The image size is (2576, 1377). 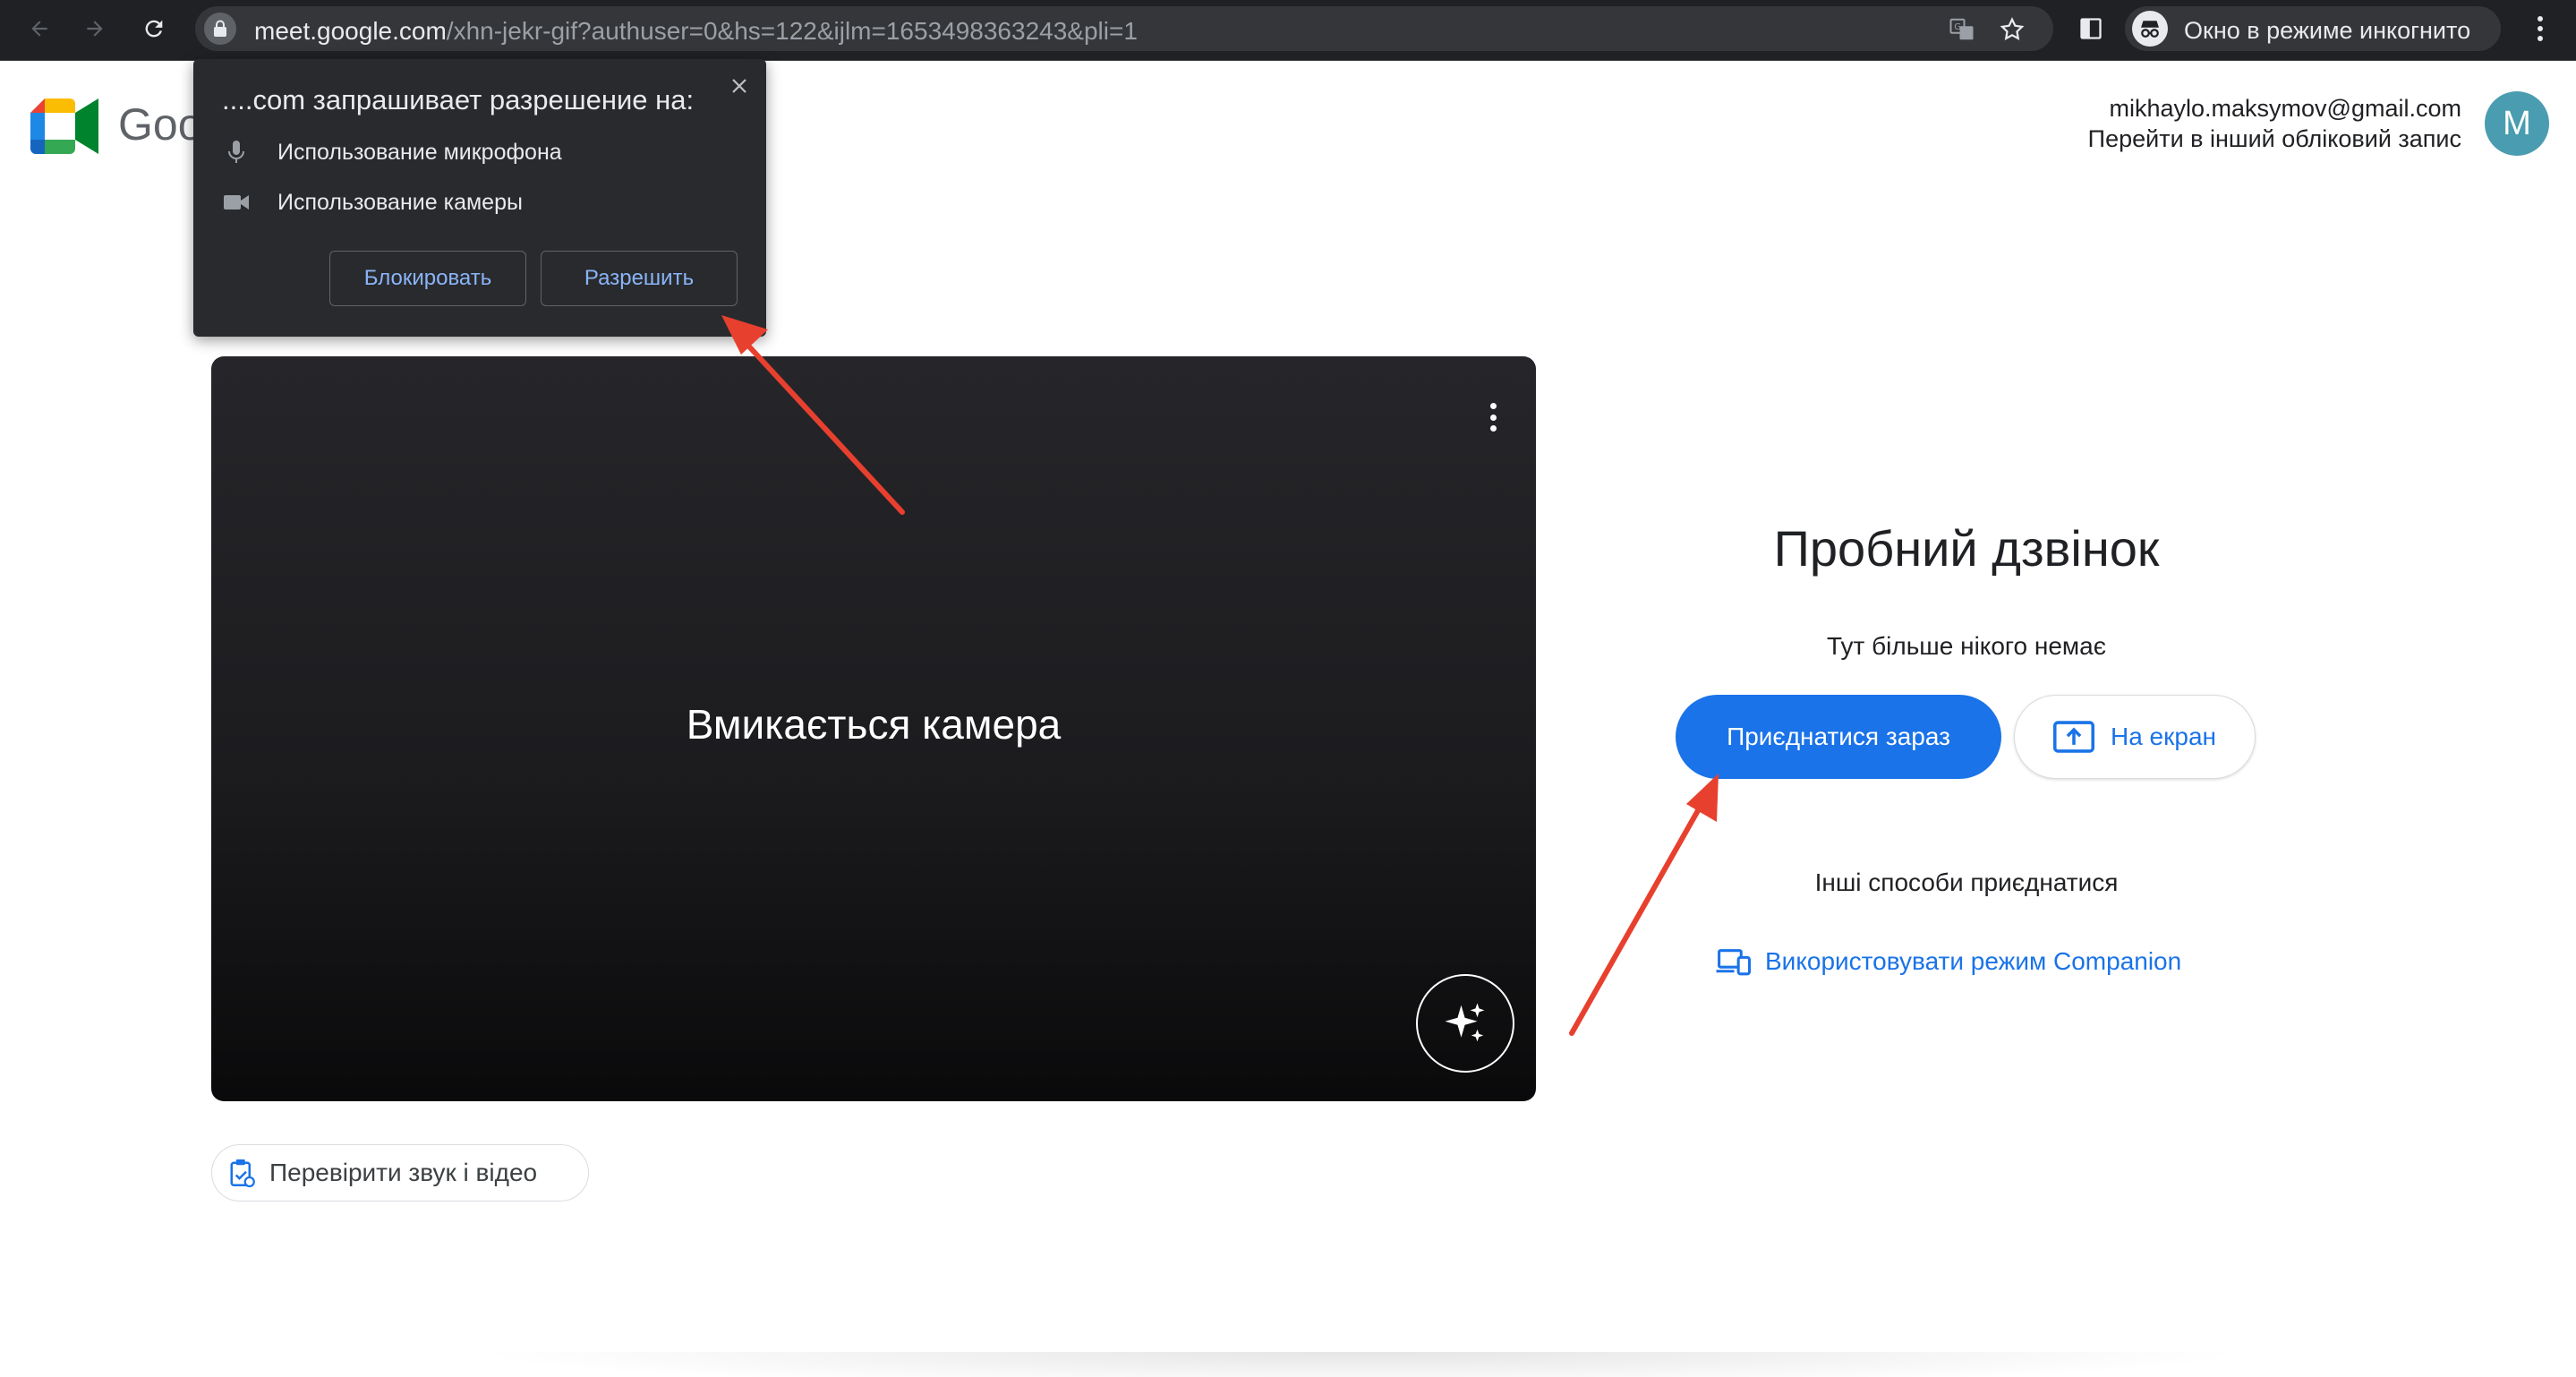 I want to click on companion-devices-icon, so click(x=1733, y=962).